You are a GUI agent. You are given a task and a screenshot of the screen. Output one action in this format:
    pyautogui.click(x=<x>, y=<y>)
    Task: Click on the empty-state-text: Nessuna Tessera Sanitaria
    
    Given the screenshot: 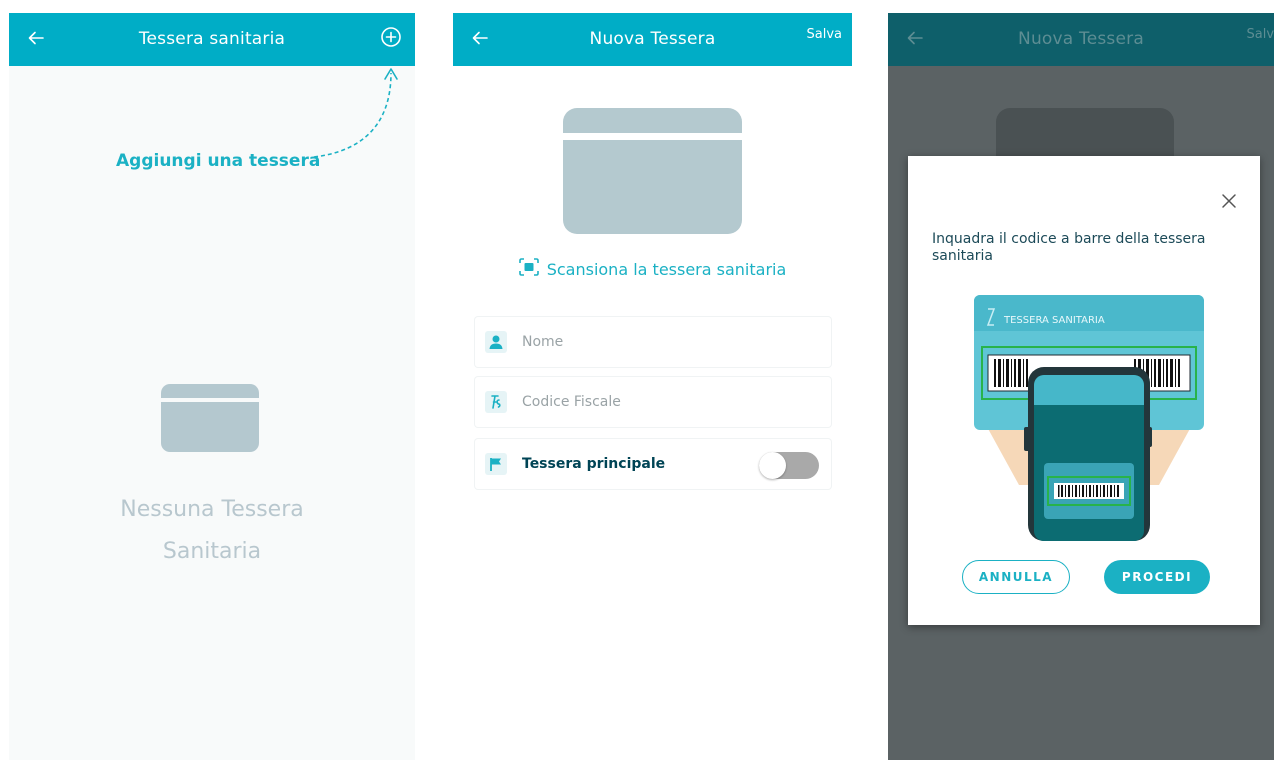 What is the action you would take?
    pyautogui.click(x=212, y=531)
    